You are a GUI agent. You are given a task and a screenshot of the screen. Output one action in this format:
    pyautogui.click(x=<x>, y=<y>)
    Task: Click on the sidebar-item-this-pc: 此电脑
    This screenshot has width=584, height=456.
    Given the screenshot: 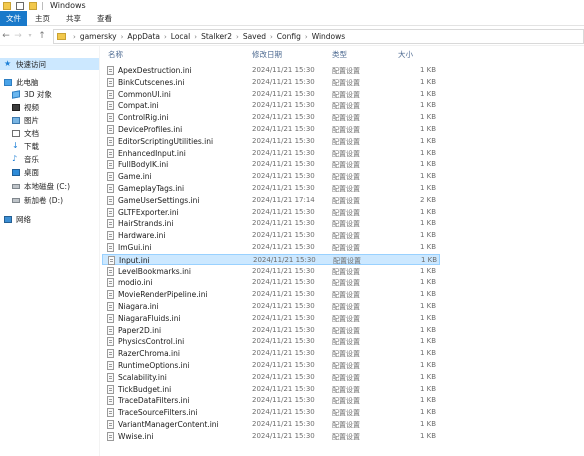 What is the action you would take?
    pyautogui.click(x=19, y=82)
    